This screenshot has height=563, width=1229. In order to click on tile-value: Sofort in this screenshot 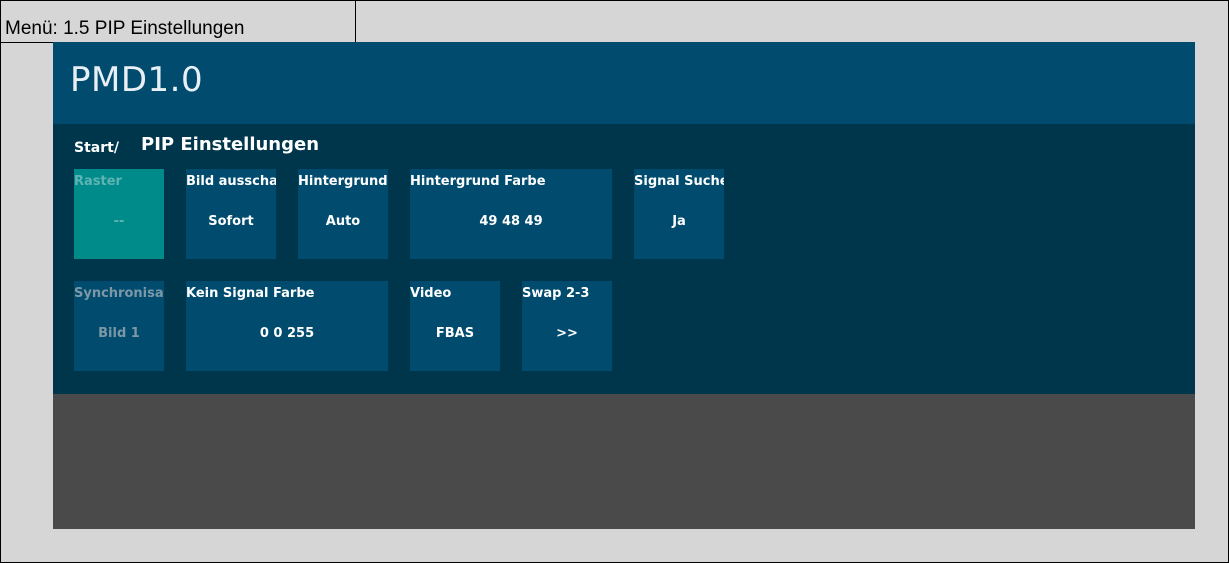, I will do `click(231, 221)`.